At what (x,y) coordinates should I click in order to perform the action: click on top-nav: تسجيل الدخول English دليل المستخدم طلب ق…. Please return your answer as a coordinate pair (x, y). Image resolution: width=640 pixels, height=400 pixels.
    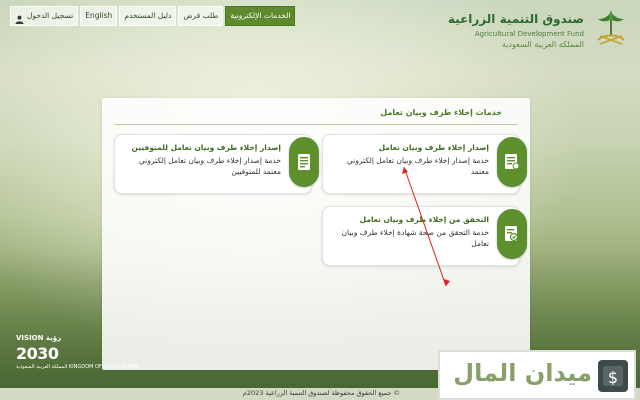
    Looking at the image, I should click on (153, 16).